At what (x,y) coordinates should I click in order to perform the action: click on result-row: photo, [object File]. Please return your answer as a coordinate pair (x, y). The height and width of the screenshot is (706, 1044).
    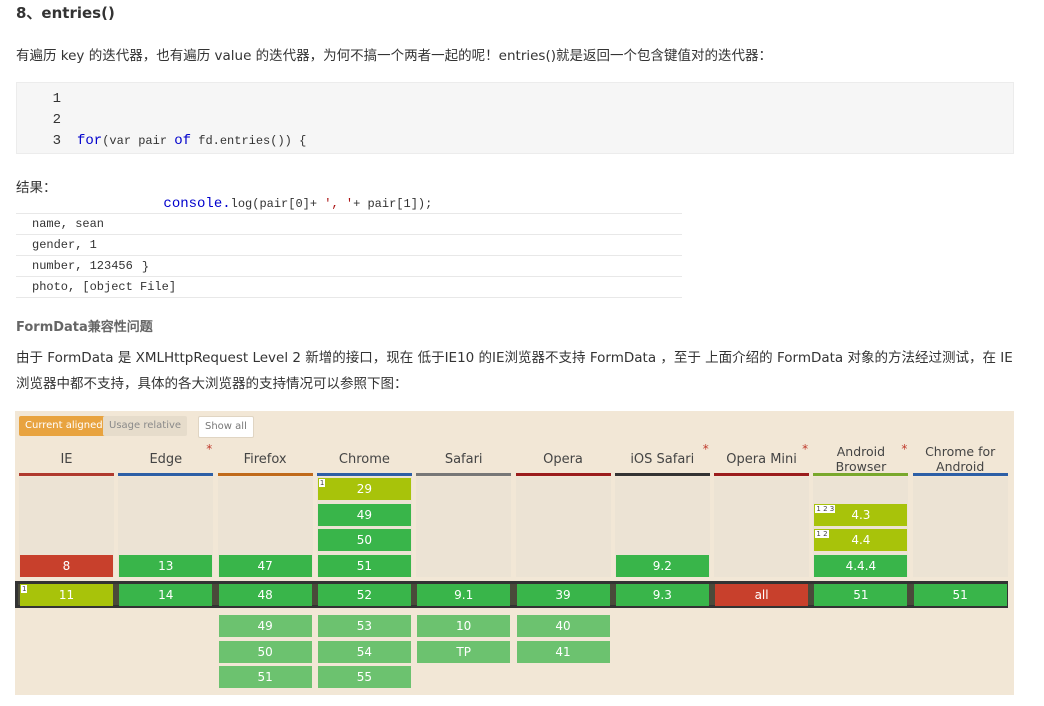
    Looking at the image, I should click on (349, 287).